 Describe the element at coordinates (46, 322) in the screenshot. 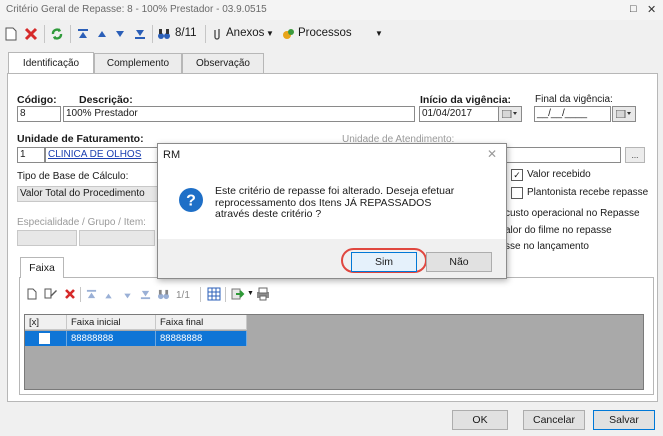

I see `grid-header-select: [x]` at that location.